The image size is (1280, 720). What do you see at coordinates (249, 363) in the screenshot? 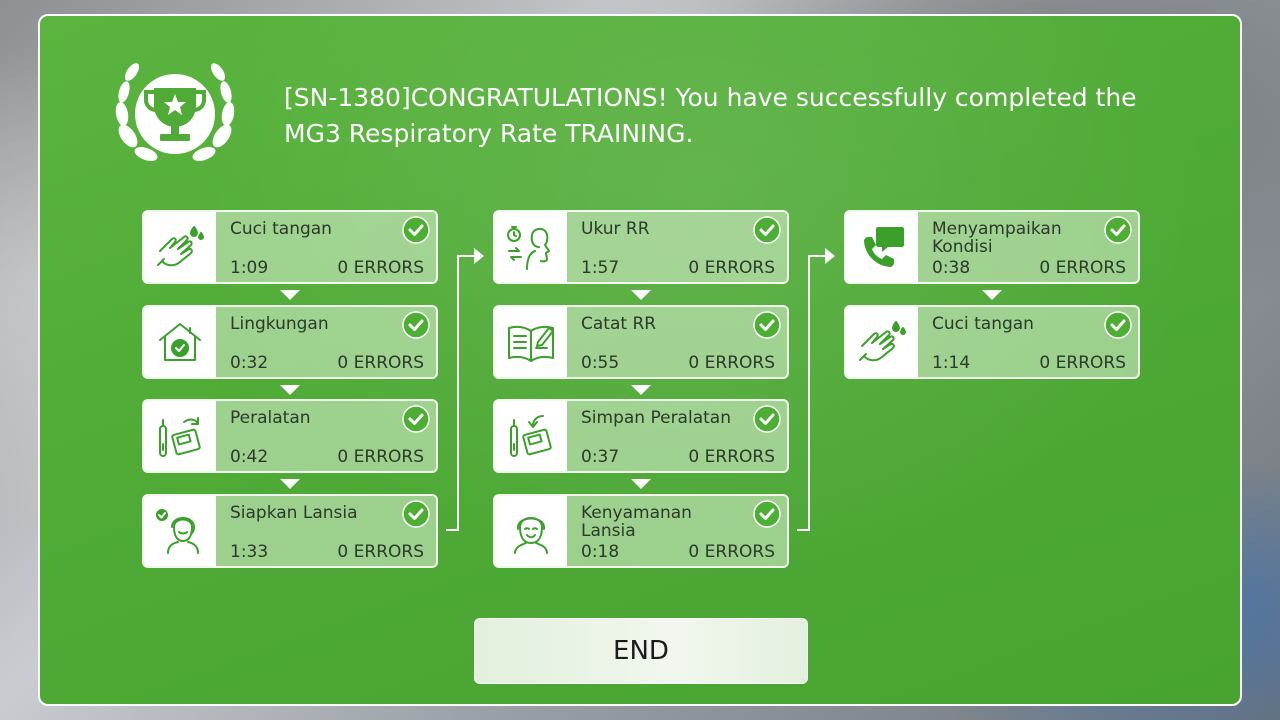
I see `step-time: 0:32` at bounding box center [249, 363].